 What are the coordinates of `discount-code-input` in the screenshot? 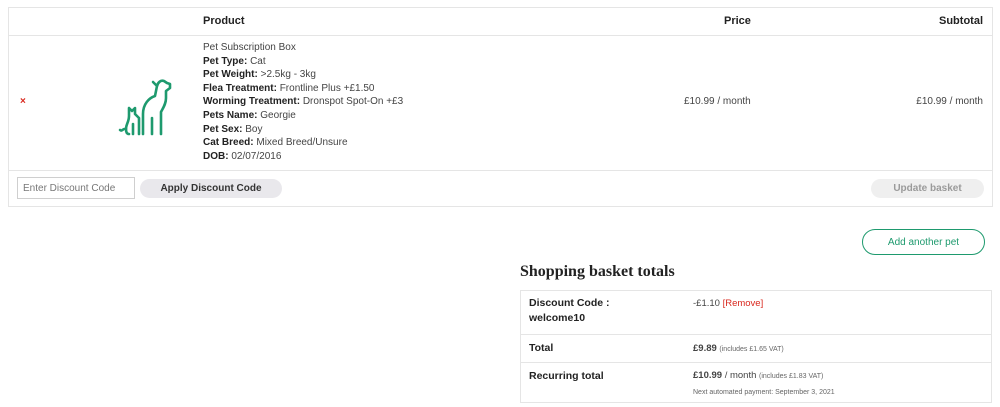 It's located at (76, 188).